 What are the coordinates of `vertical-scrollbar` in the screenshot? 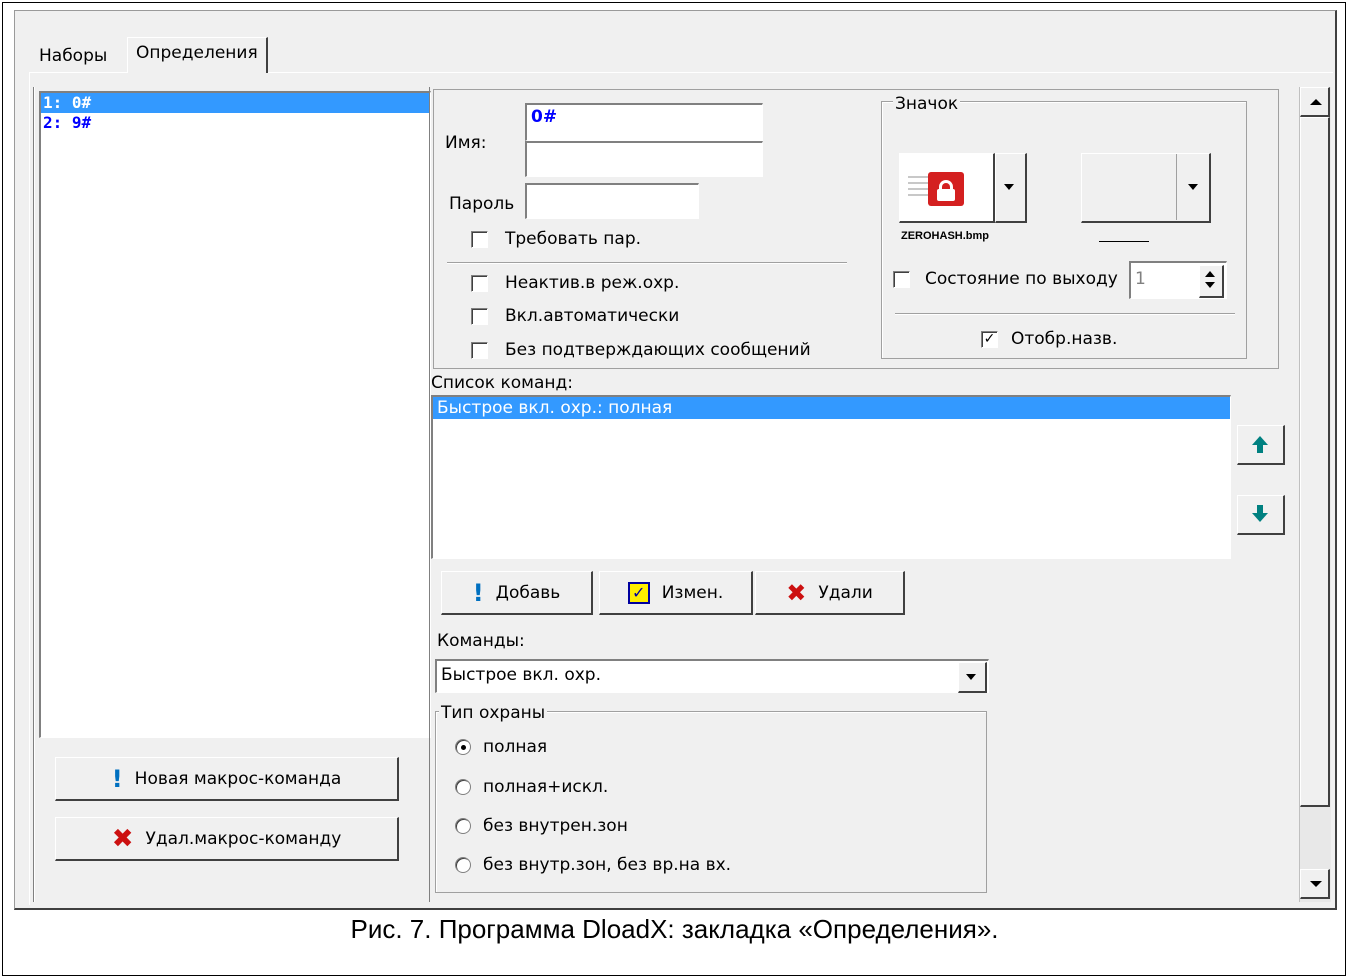 It's located at (1315, 494).